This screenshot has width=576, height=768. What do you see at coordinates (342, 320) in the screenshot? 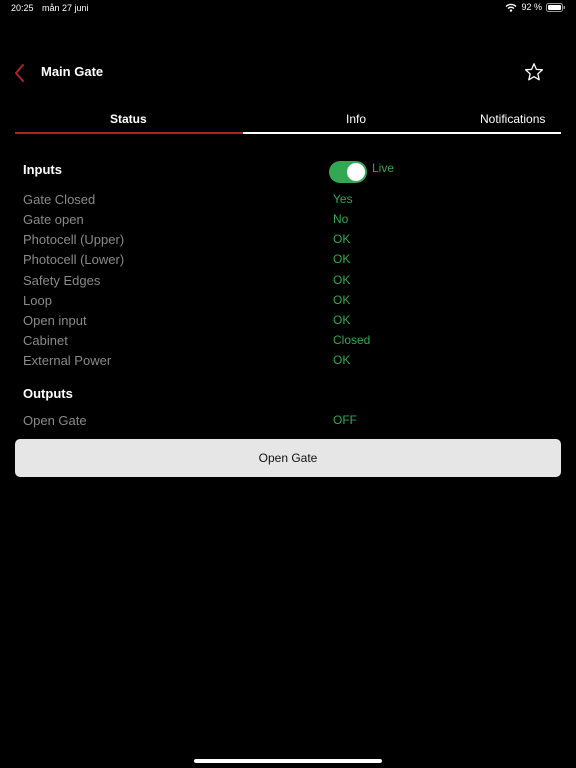
I see `input-value-open-input: OK` at bounding box center [342, 320].